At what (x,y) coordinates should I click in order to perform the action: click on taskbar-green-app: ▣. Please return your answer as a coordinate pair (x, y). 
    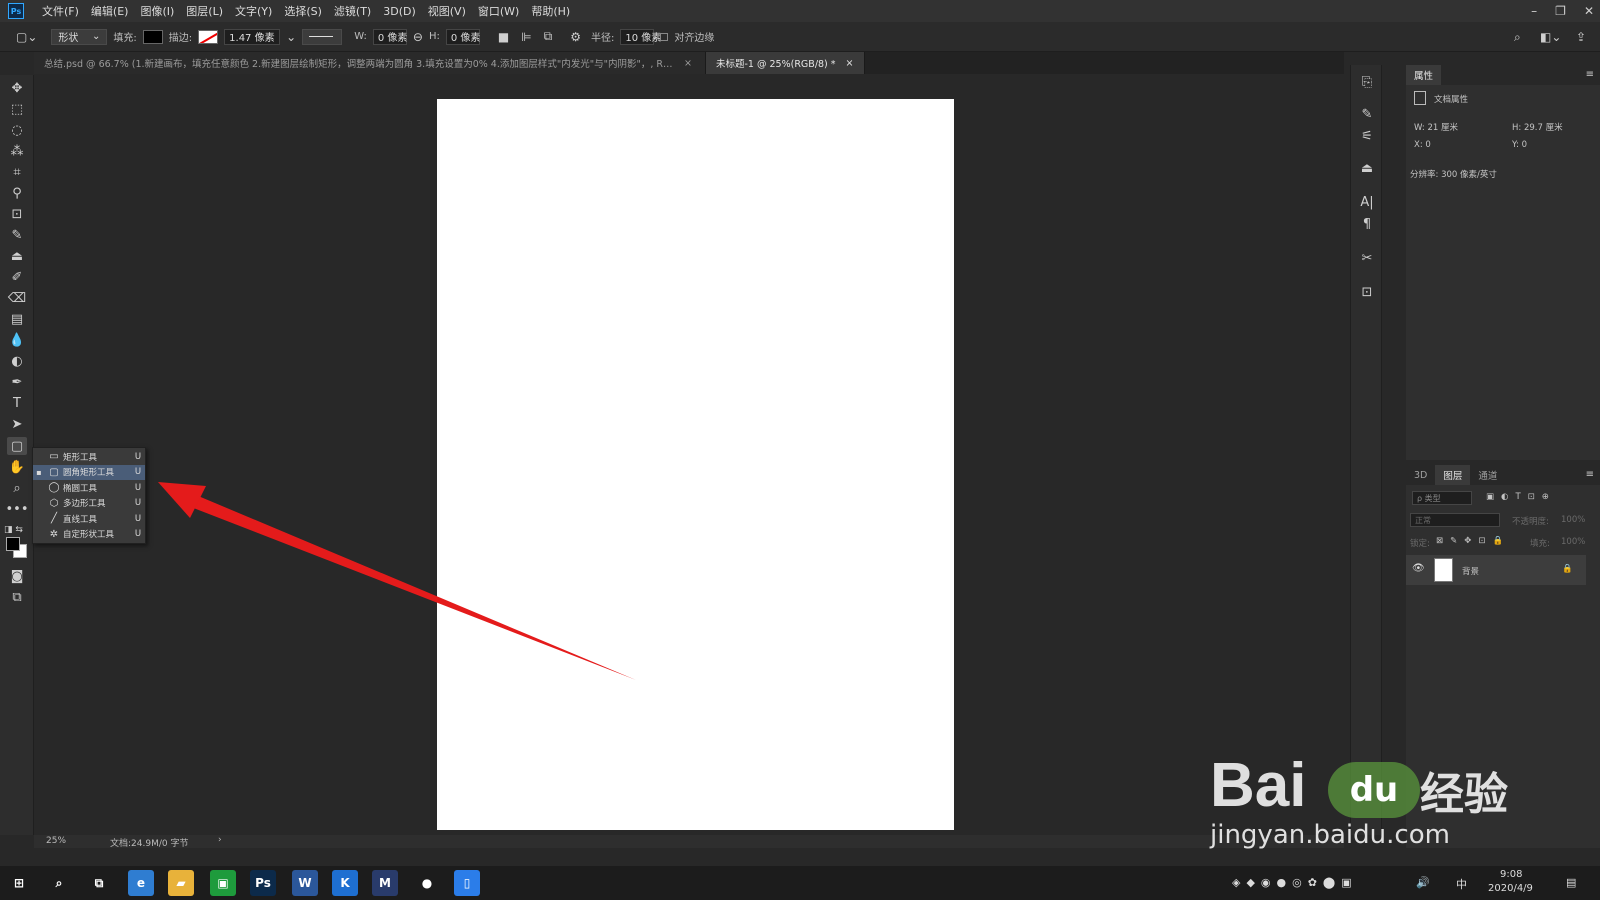
    Looking at the image, I should click on (223, 883).